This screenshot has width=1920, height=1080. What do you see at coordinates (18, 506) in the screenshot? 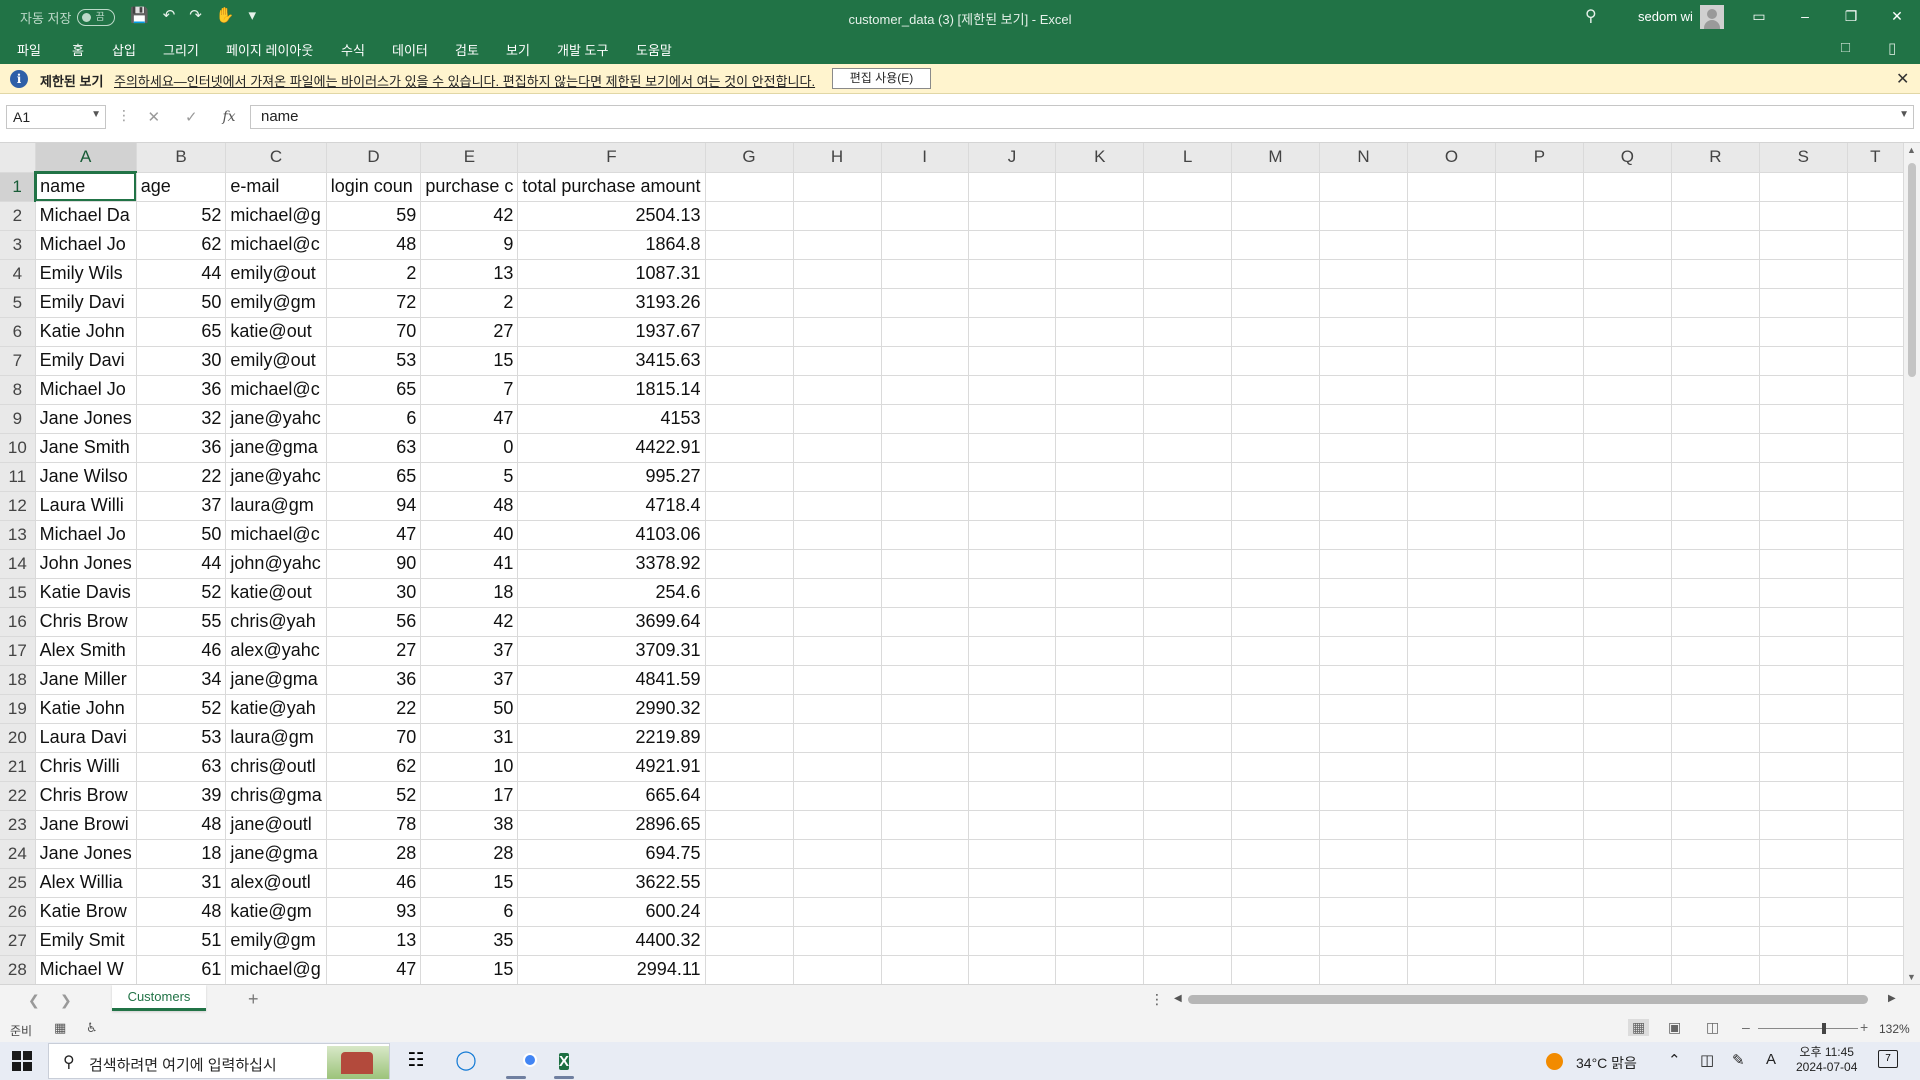
I see `row-header: 12` at bounding box center [18, 506].